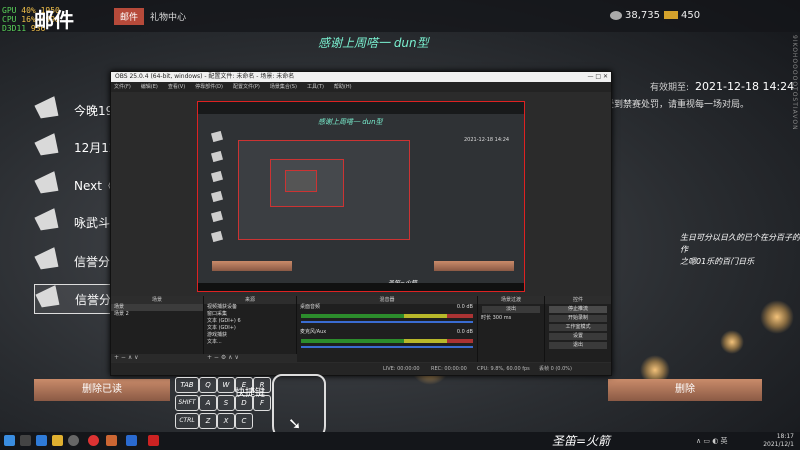 The height and width of the screenshot is (450, 800). Describe the element at coordinates (168, 16) in the screenshot. I see `tab-gift-center: 礼物中心` at that location.